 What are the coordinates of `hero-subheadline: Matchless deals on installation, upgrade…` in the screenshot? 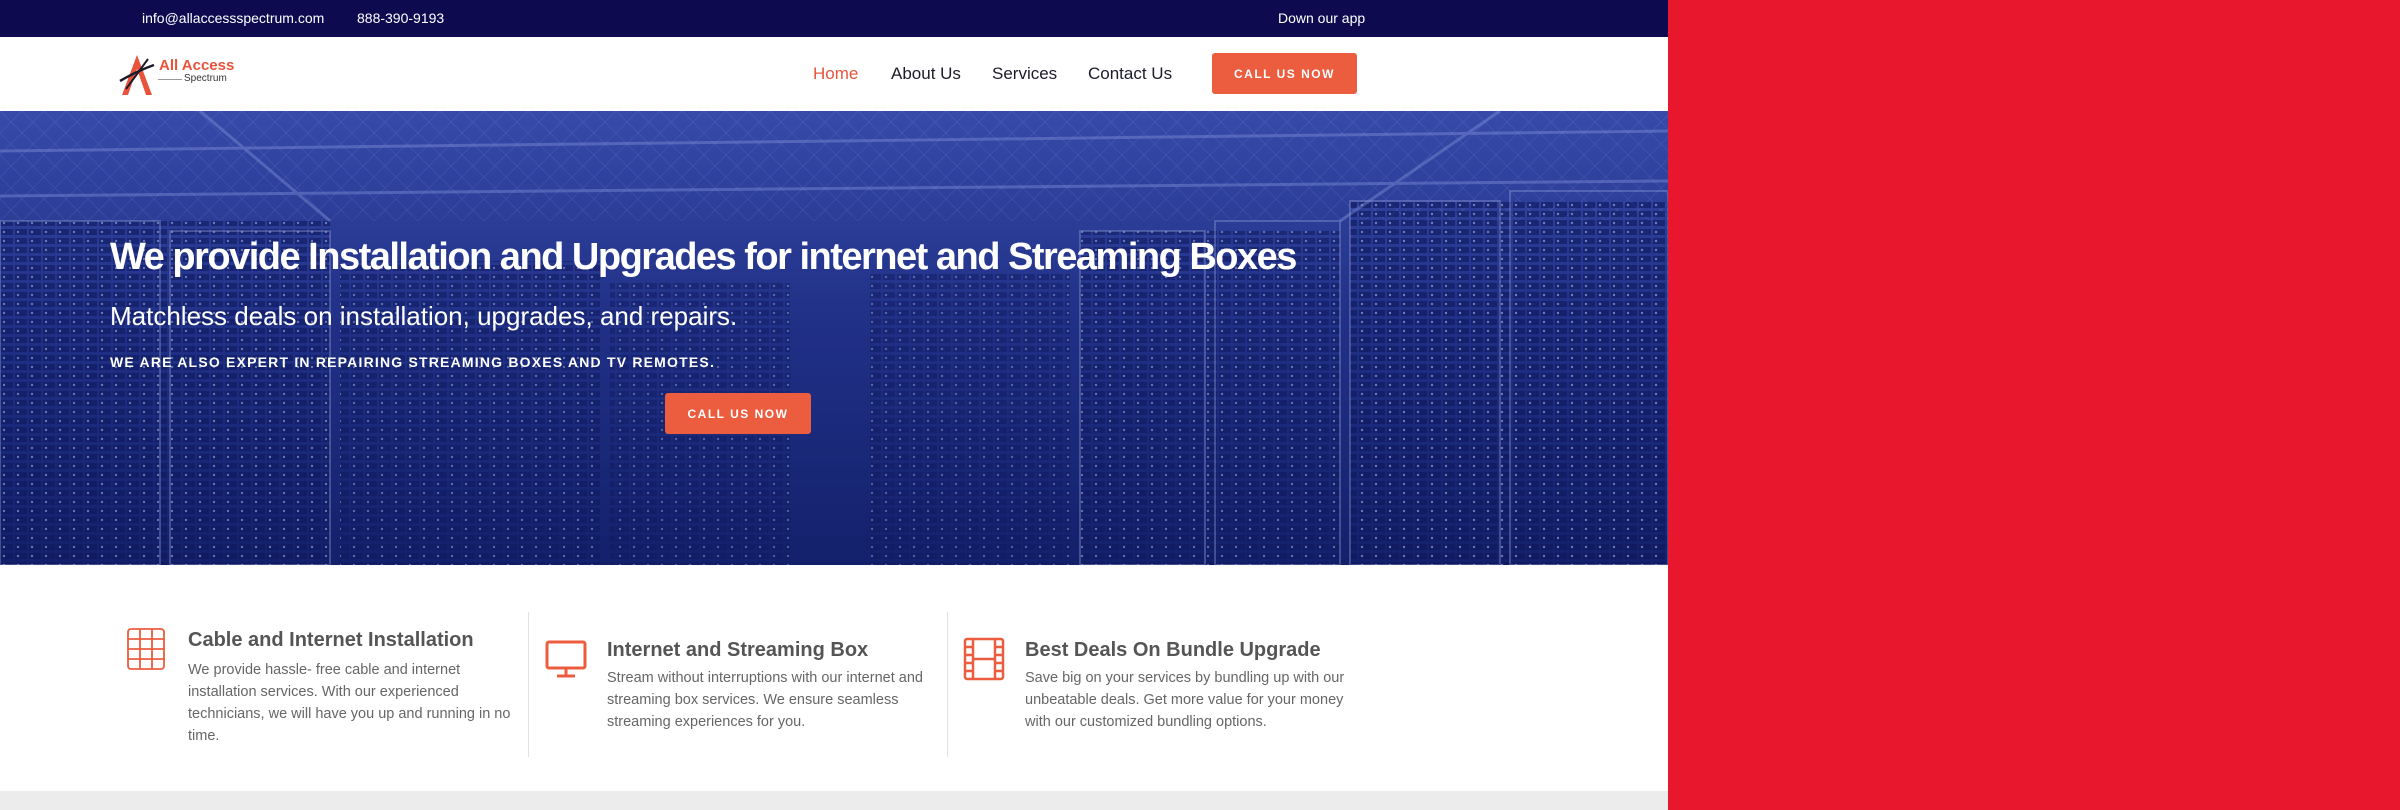 It's located at (424, 316).